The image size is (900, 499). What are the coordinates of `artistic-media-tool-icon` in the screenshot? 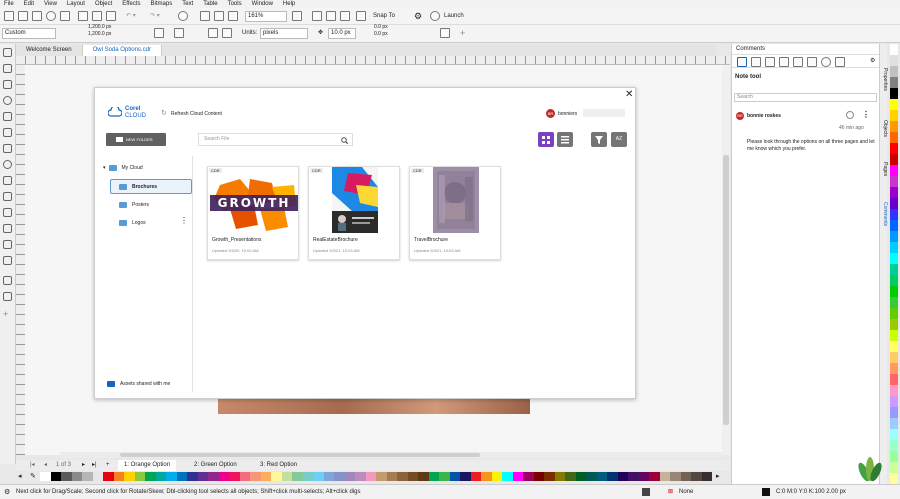 It's located at (7, 132).